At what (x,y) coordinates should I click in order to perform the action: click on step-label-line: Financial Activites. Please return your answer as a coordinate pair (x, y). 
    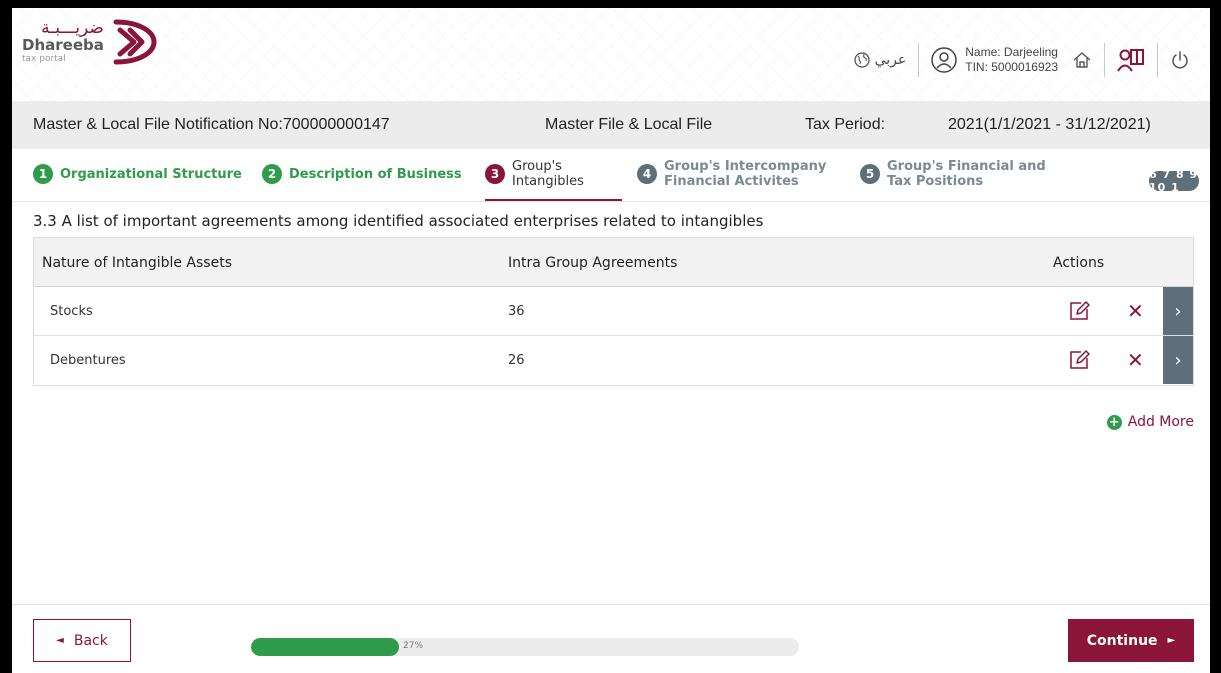
    Looking at the image, I should click on (731, 181).